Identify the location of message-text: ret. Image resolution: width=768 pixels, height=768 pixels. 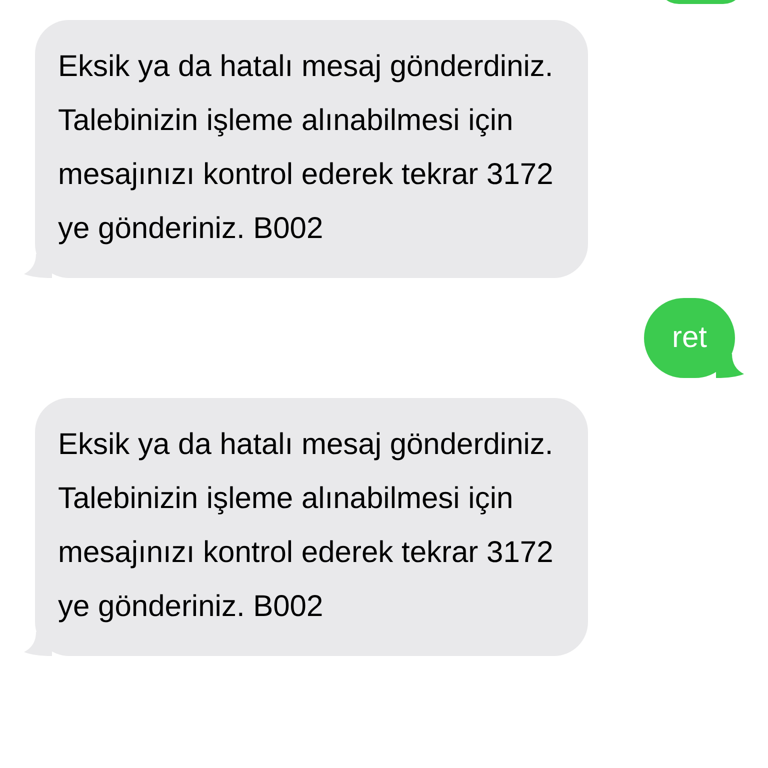
(689, 338).